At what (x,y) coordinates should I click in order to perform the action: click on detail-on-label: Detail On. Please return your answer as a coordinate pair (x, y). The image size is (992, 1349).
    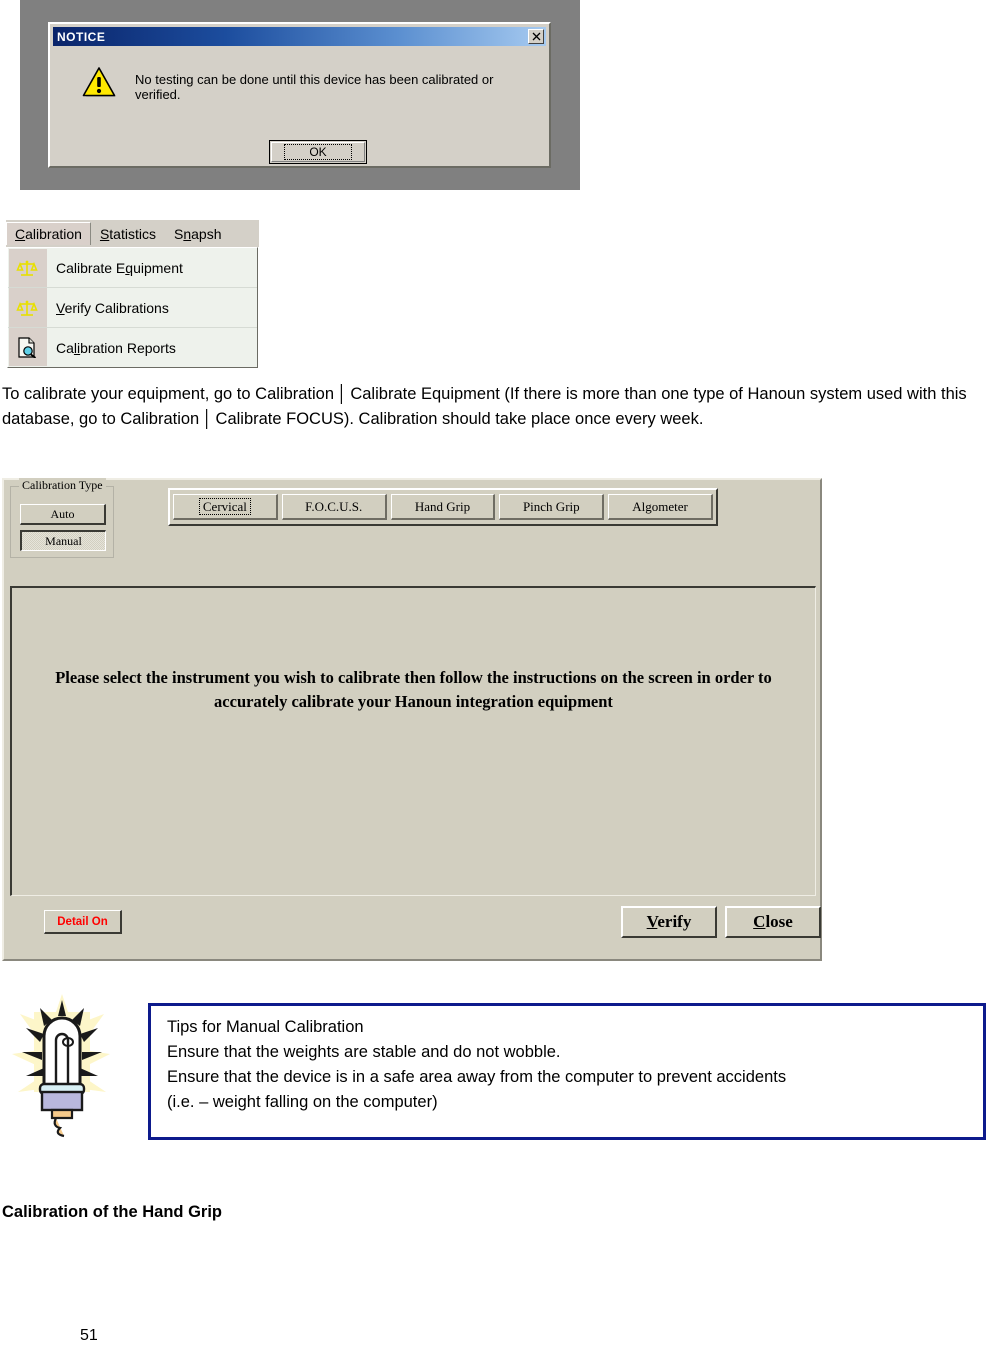
    Looking at the image, I should click on (82, 921).